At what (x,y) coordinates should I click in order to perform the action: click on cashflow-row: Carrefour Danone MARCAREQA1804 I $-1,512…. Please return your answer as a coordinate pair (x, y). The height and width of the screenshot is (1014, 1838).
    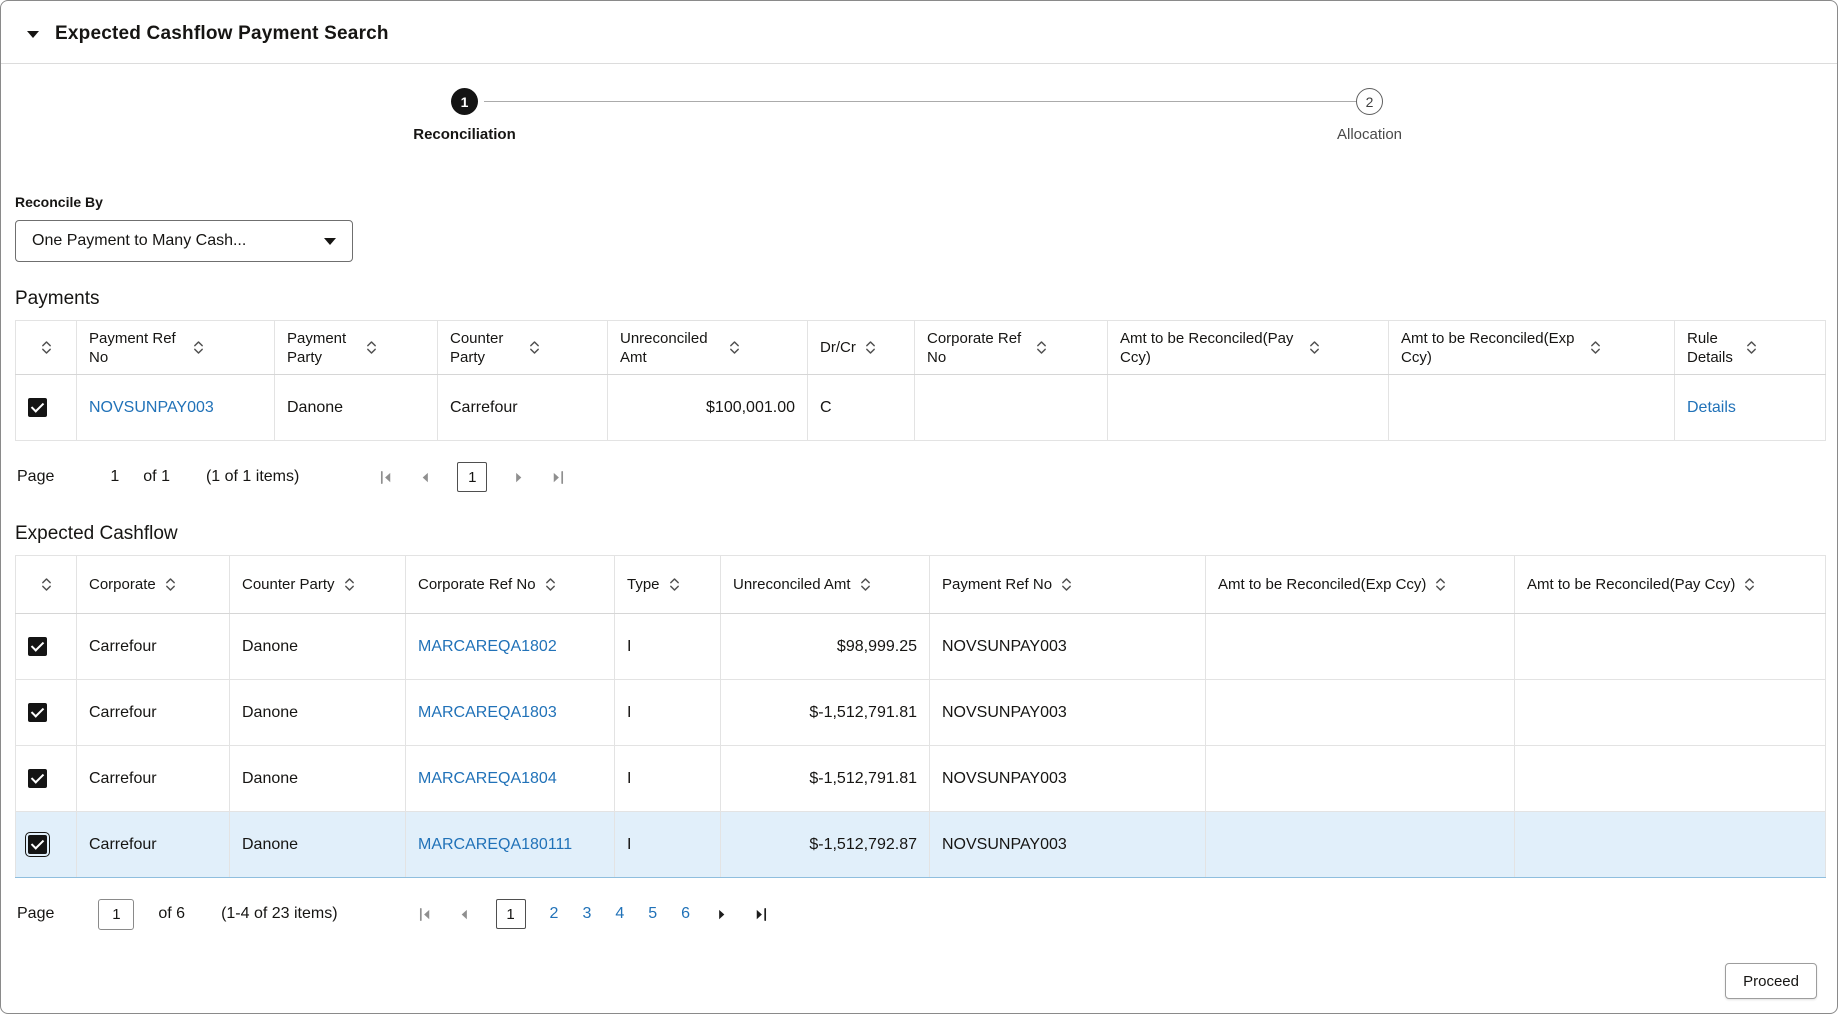
    Looking at the image, I should click on (920, 778).